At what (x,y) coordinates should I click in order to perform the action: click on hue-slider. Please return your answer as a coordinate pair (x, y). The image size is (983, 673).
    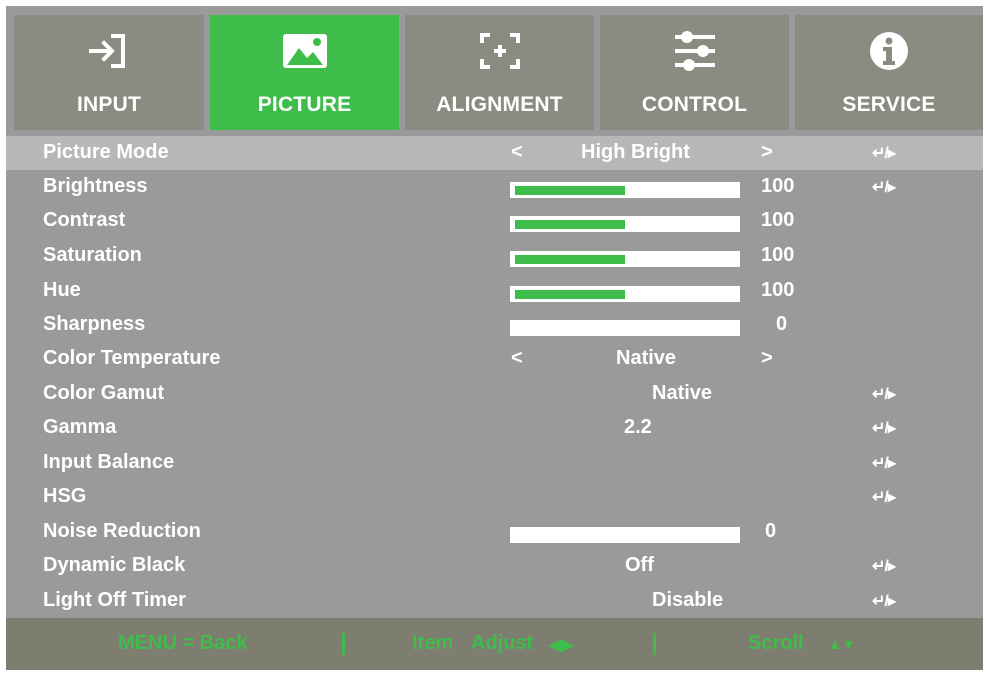
    Looking at the image, I should click on (625, 294).